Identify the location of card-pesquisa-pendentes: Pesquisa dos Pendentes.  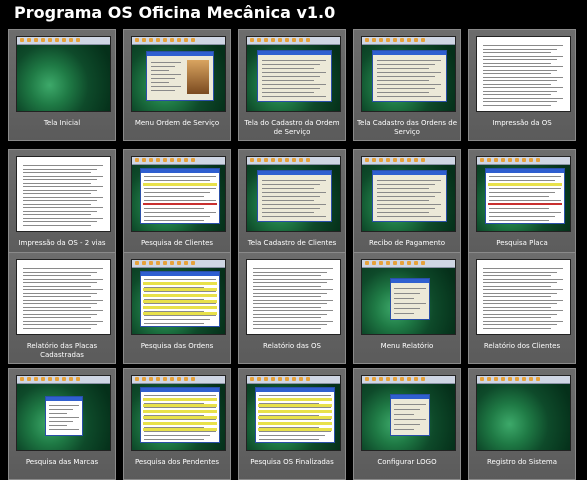
(177, 424).